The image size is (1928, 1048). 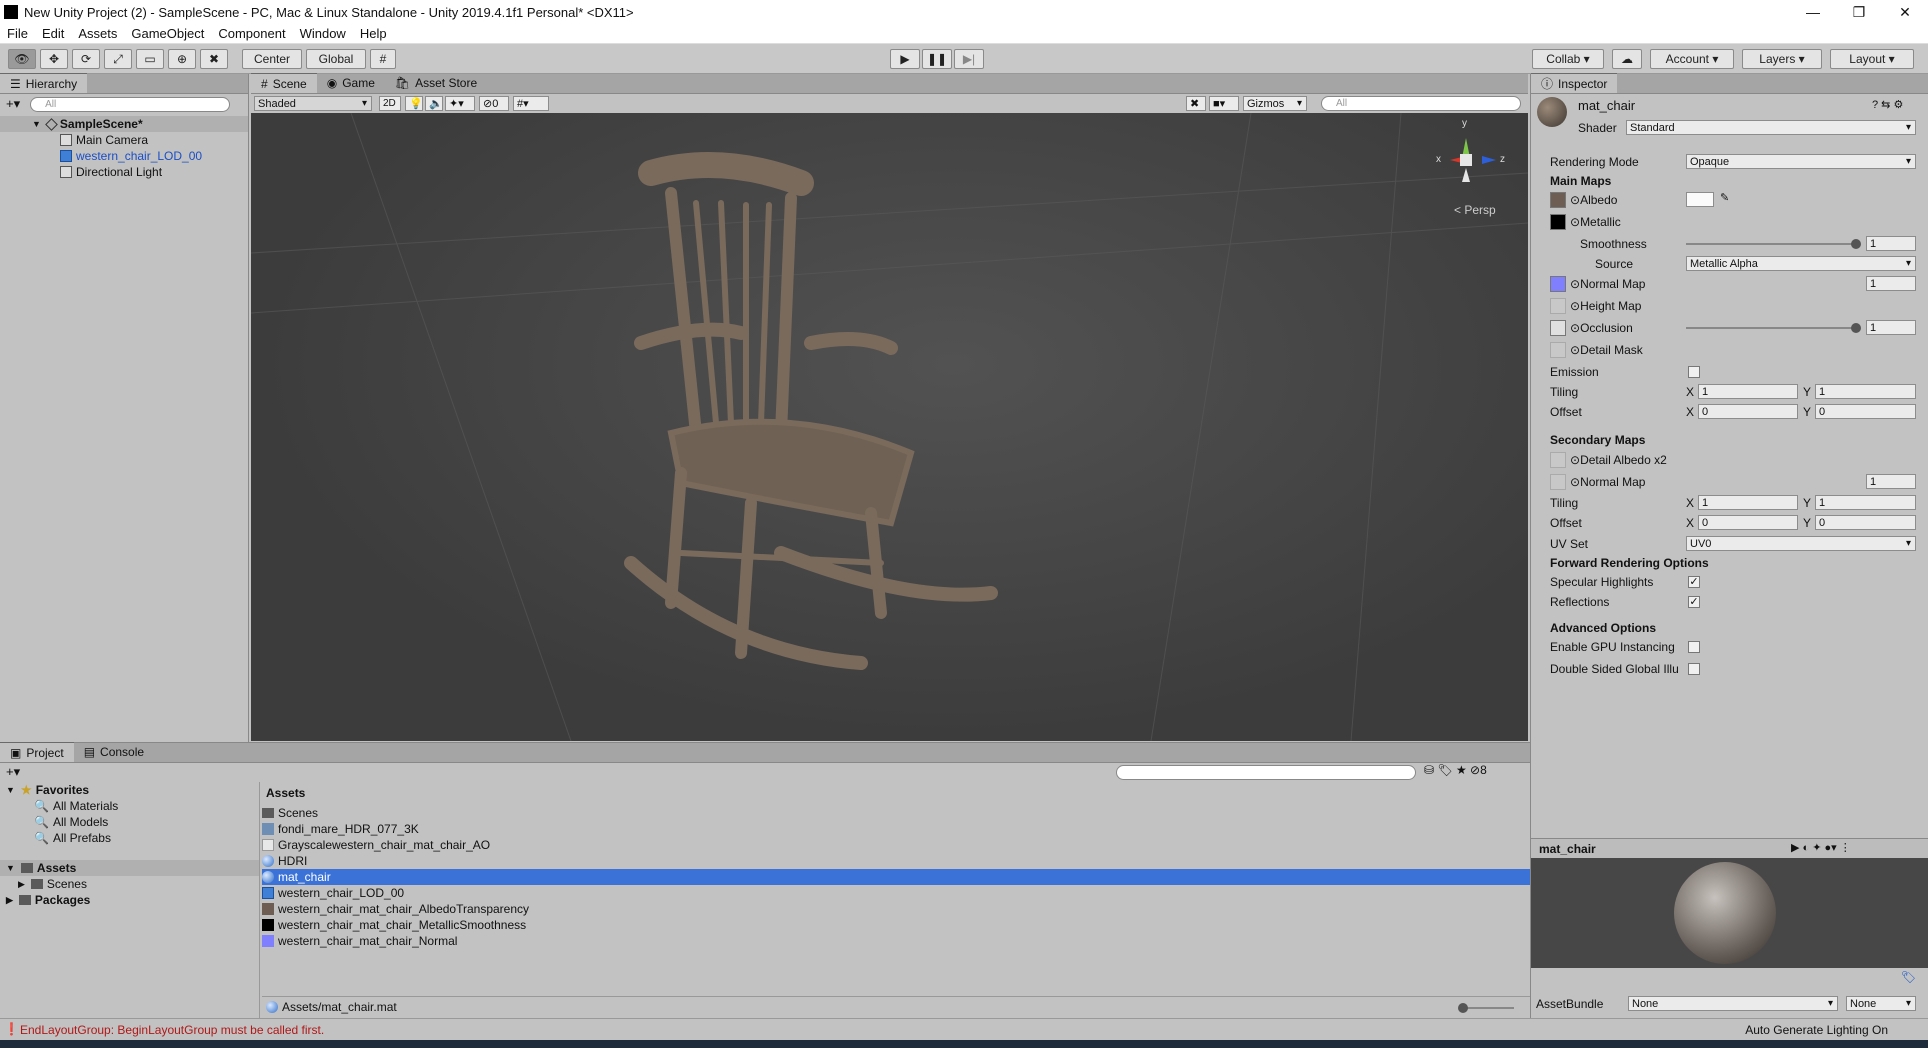 I want to click on lighting-toggle-icon: 💡, so click(x=414, y=103).